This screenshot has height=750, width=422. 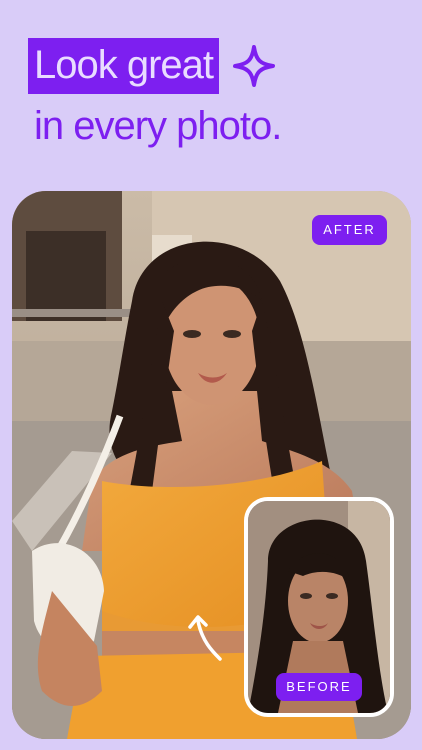 What do you see at coordinates (319, 687) in the screenshot?
I see `before-badge: BEFORE` at bounding box center [319, 687].